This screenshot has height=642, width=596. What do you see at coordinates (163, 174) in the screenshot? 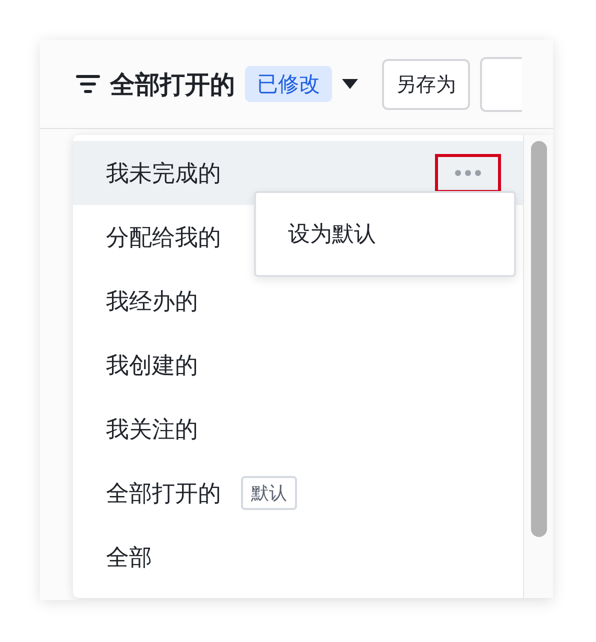
I see `menu-item-label: 我未完成的` at bounding box center [163, 174].